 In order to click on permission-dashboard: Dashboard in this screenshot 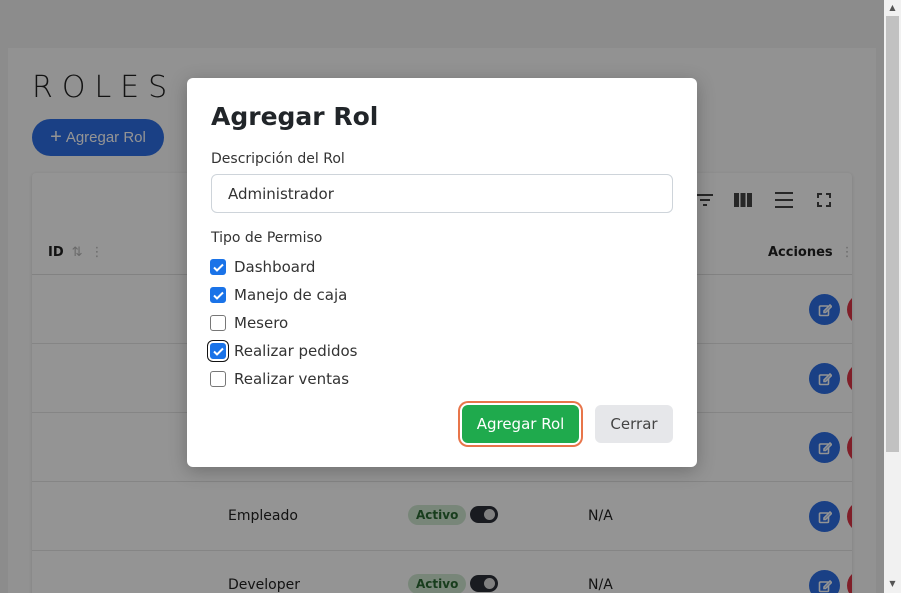, I will do `click(262, 267)`.